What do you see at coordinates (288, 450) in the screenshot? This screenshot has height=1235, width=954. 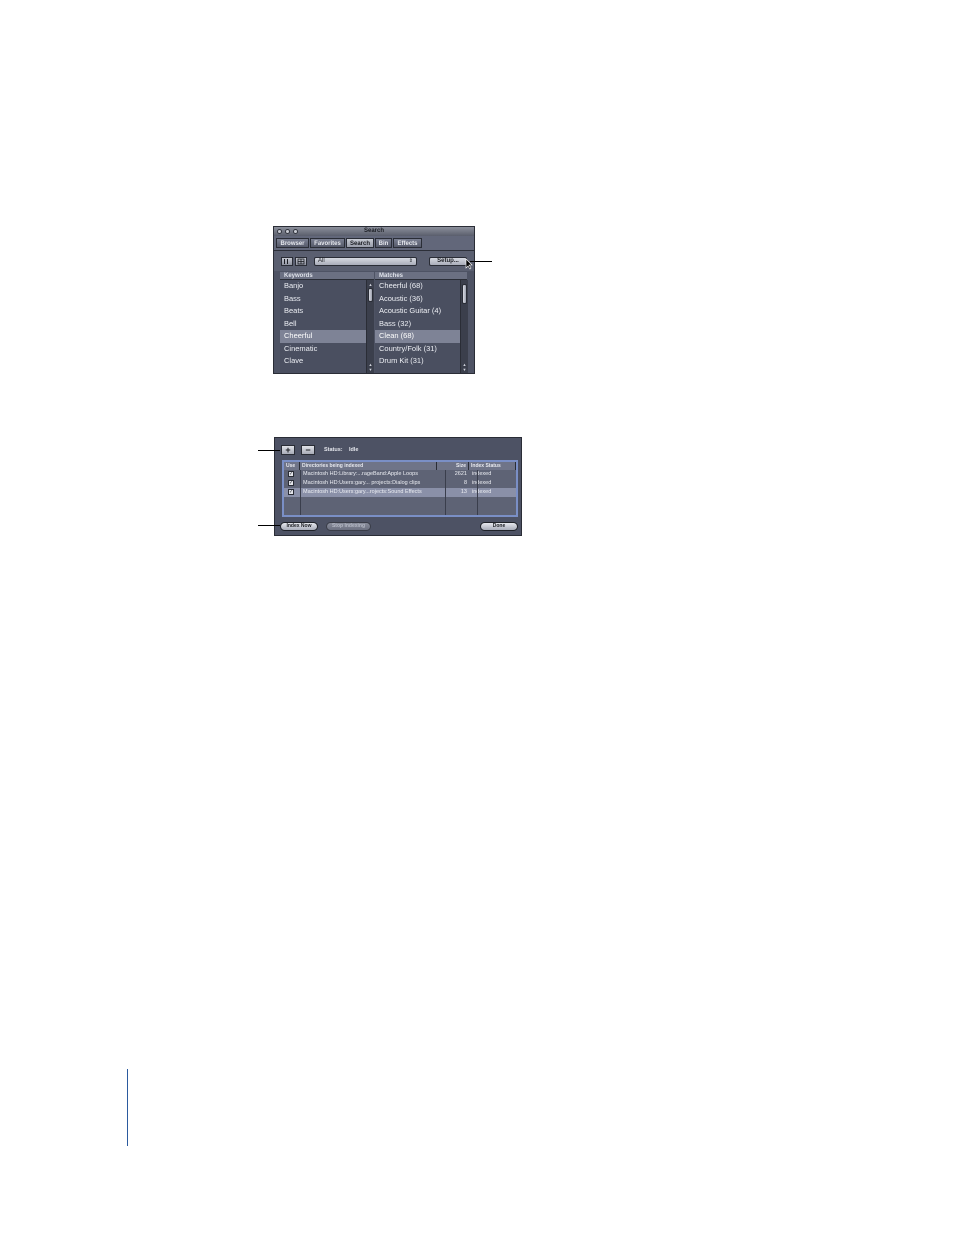 I see `plus-icon: +` at bounding box center [288, 450].